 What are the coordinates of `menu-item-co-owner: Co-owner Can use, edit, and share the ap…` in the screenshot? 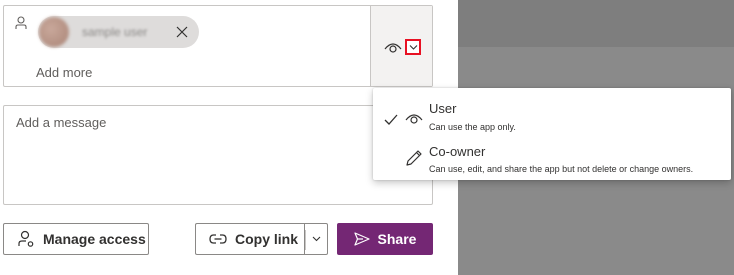 It's located at (552, 158).